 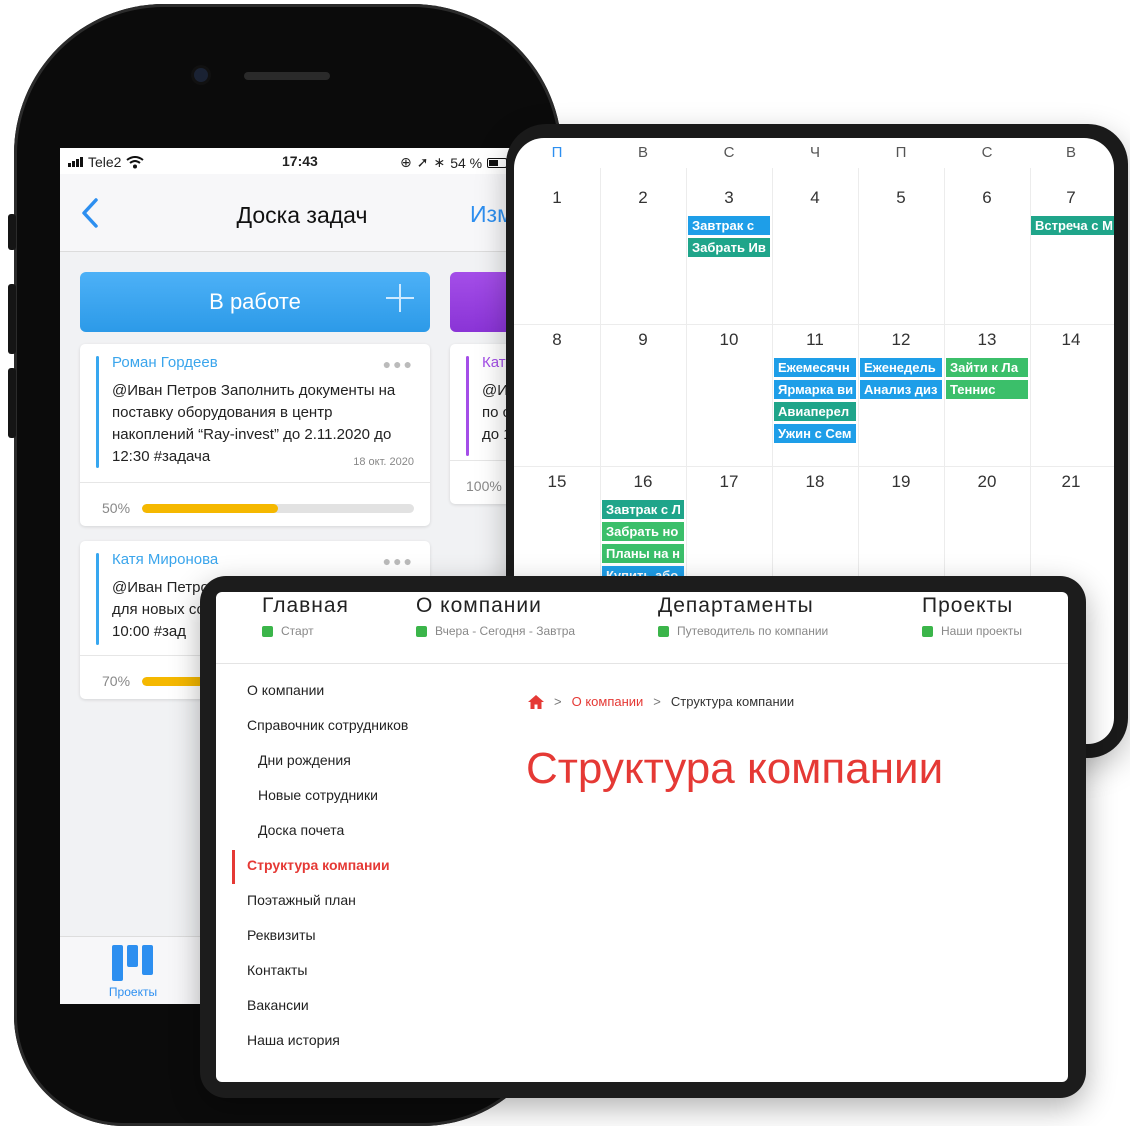 I want to click on progress-bar, so click(x=278, y=508).